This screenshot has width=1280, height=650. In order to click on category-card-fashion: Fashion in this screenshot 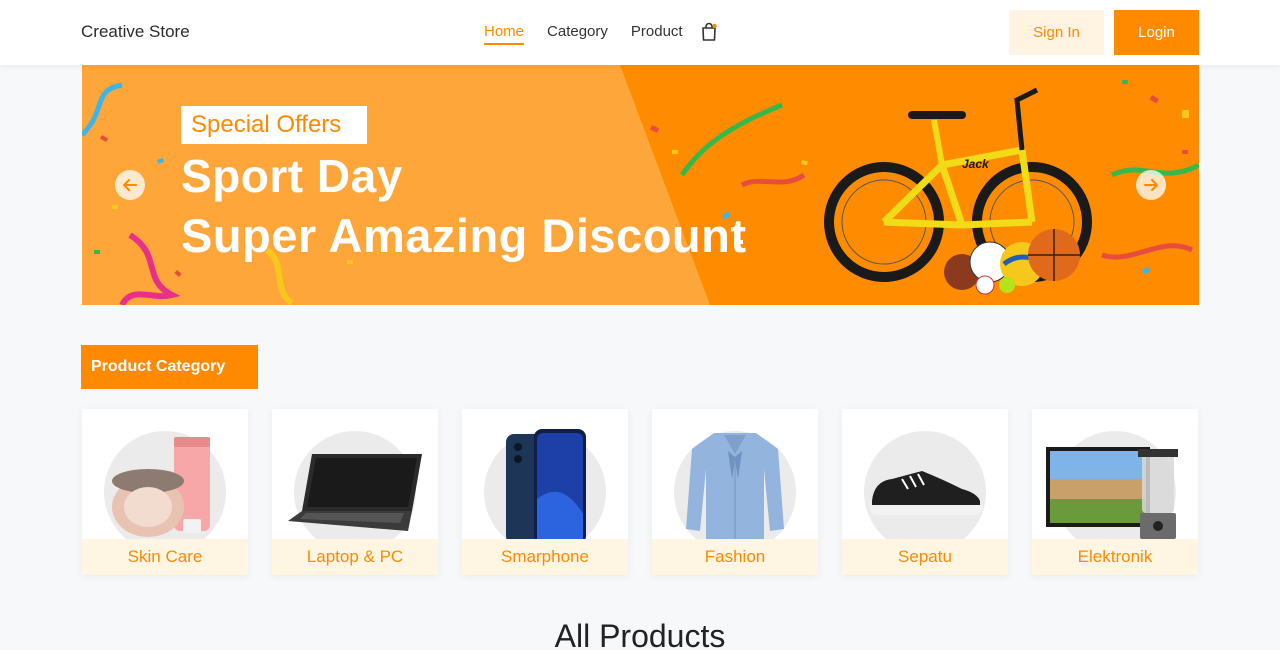, I will do `click(735, 492)`.